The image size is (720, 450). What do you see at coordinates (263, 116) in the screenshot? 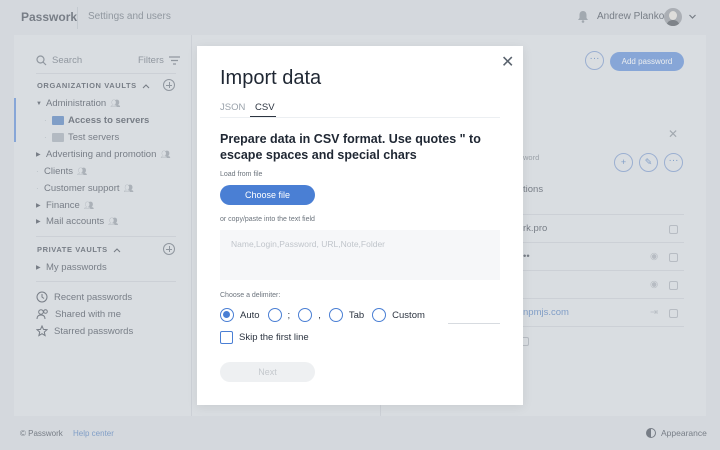
I see `active-tab-indicator` at bounding box center [263, 116].